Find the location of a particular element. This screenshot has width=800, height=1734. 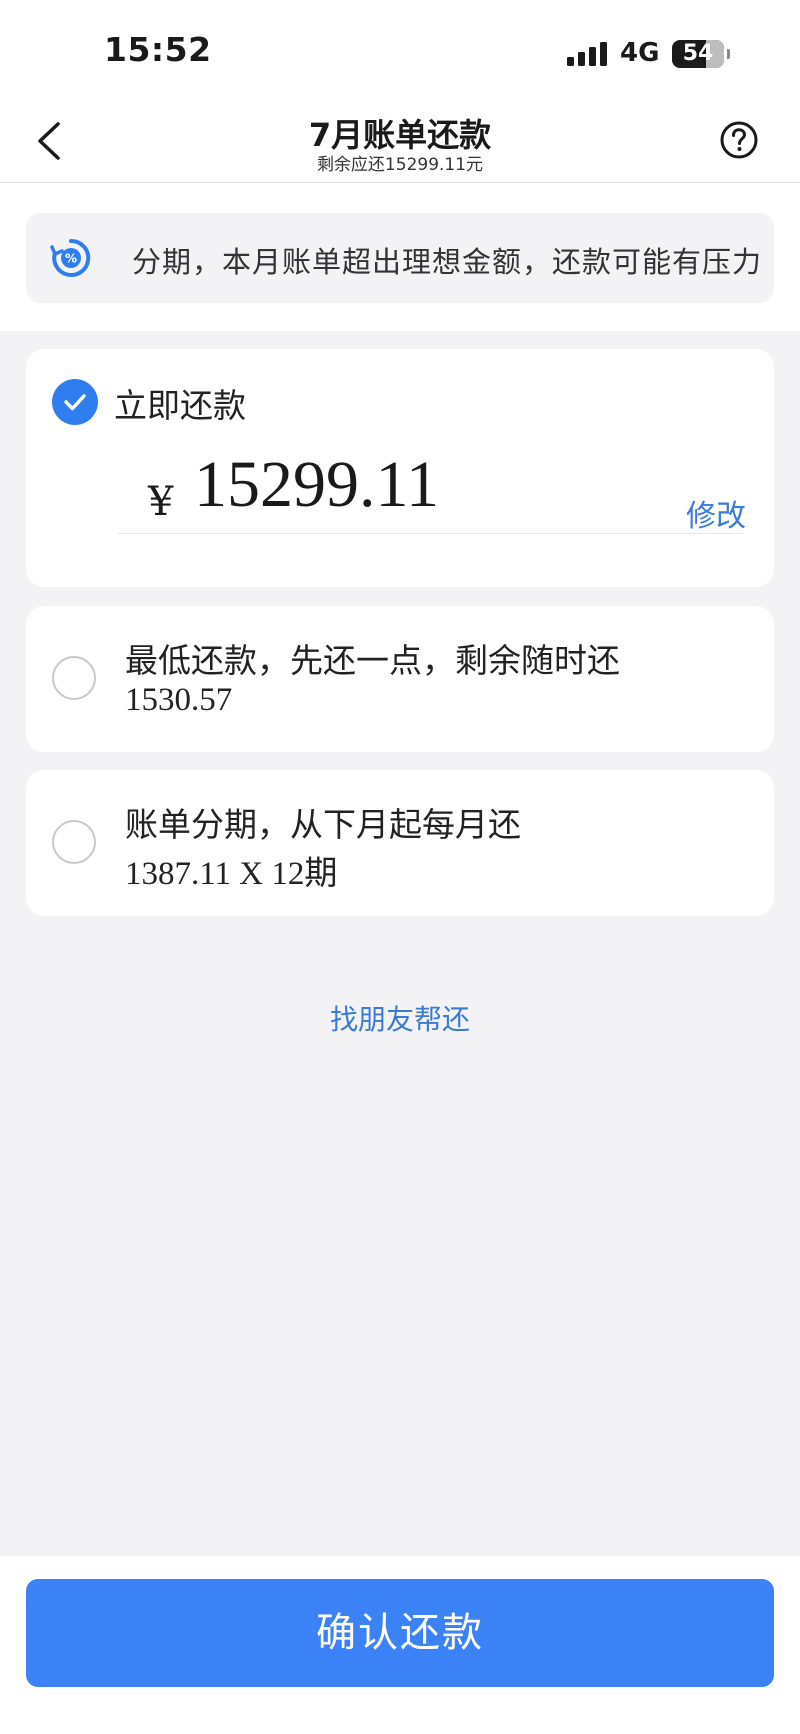

option-minimum-label: 最低还款，先还一点，剩余随时还 is located at coordinates (372, 660).